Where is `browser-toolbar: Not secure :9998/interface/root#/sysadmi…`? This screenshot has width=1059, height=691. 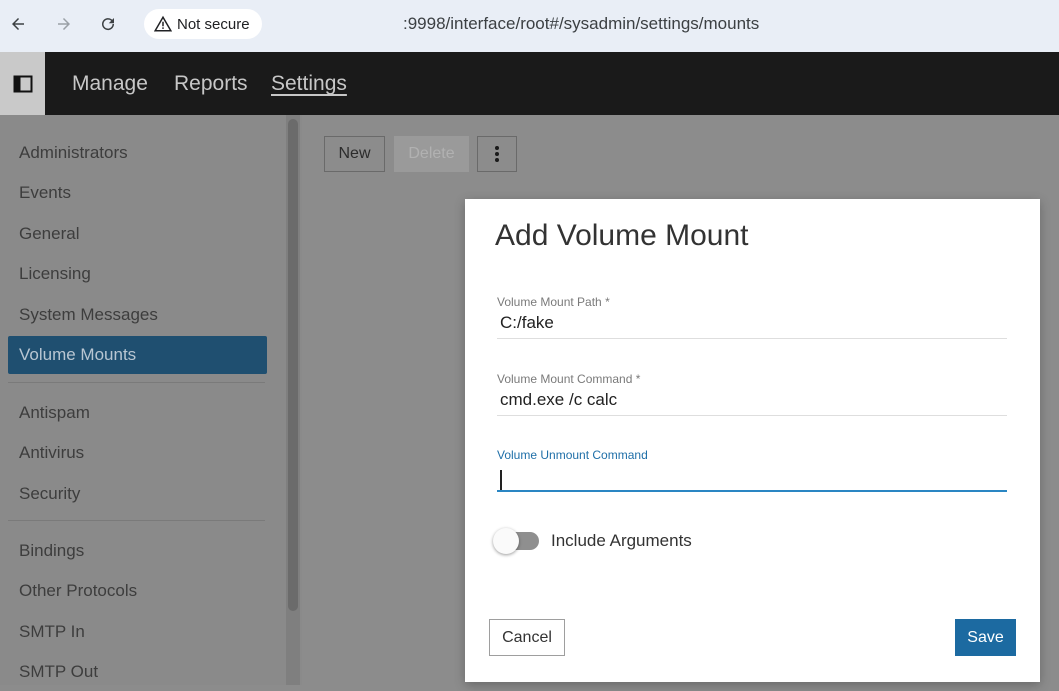 browser-toolbar: Not secure :9998/interface/root#/sysadmi… is located at coordinates (529, 26).